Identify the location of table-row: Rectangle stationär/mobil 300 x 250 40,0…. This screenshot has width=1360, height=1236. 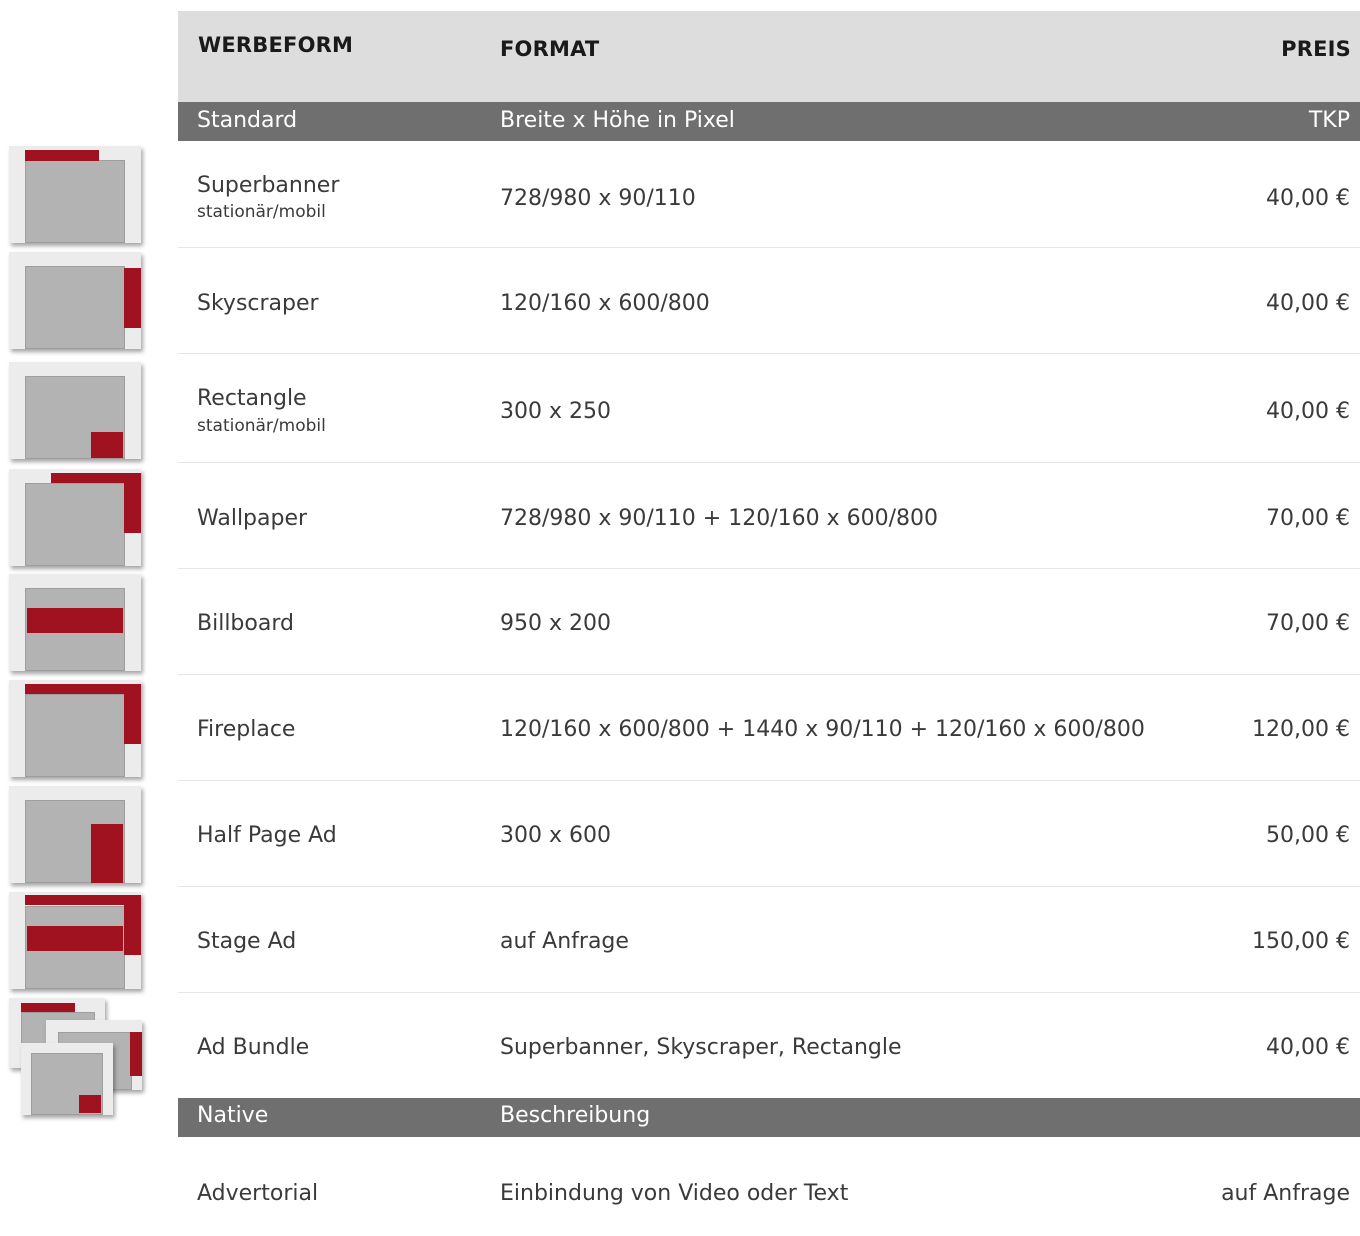
(769, 408).